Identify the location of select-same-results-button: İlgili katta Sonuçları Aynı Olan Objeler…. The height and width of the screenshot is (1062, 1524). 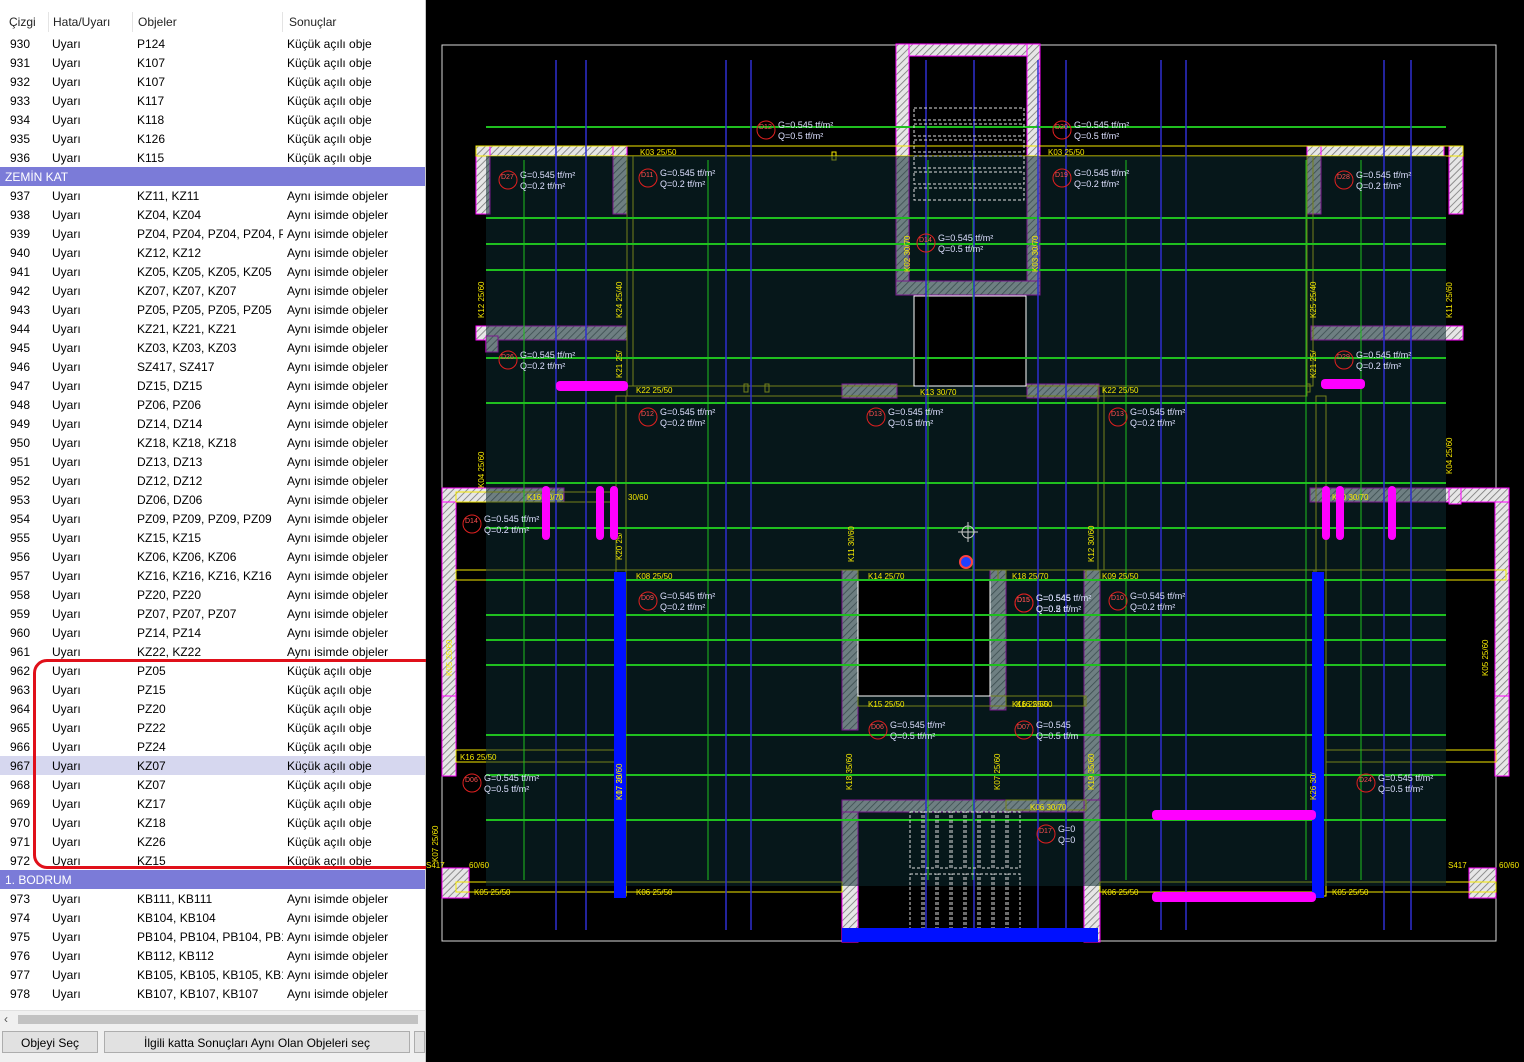
(257, 1042).